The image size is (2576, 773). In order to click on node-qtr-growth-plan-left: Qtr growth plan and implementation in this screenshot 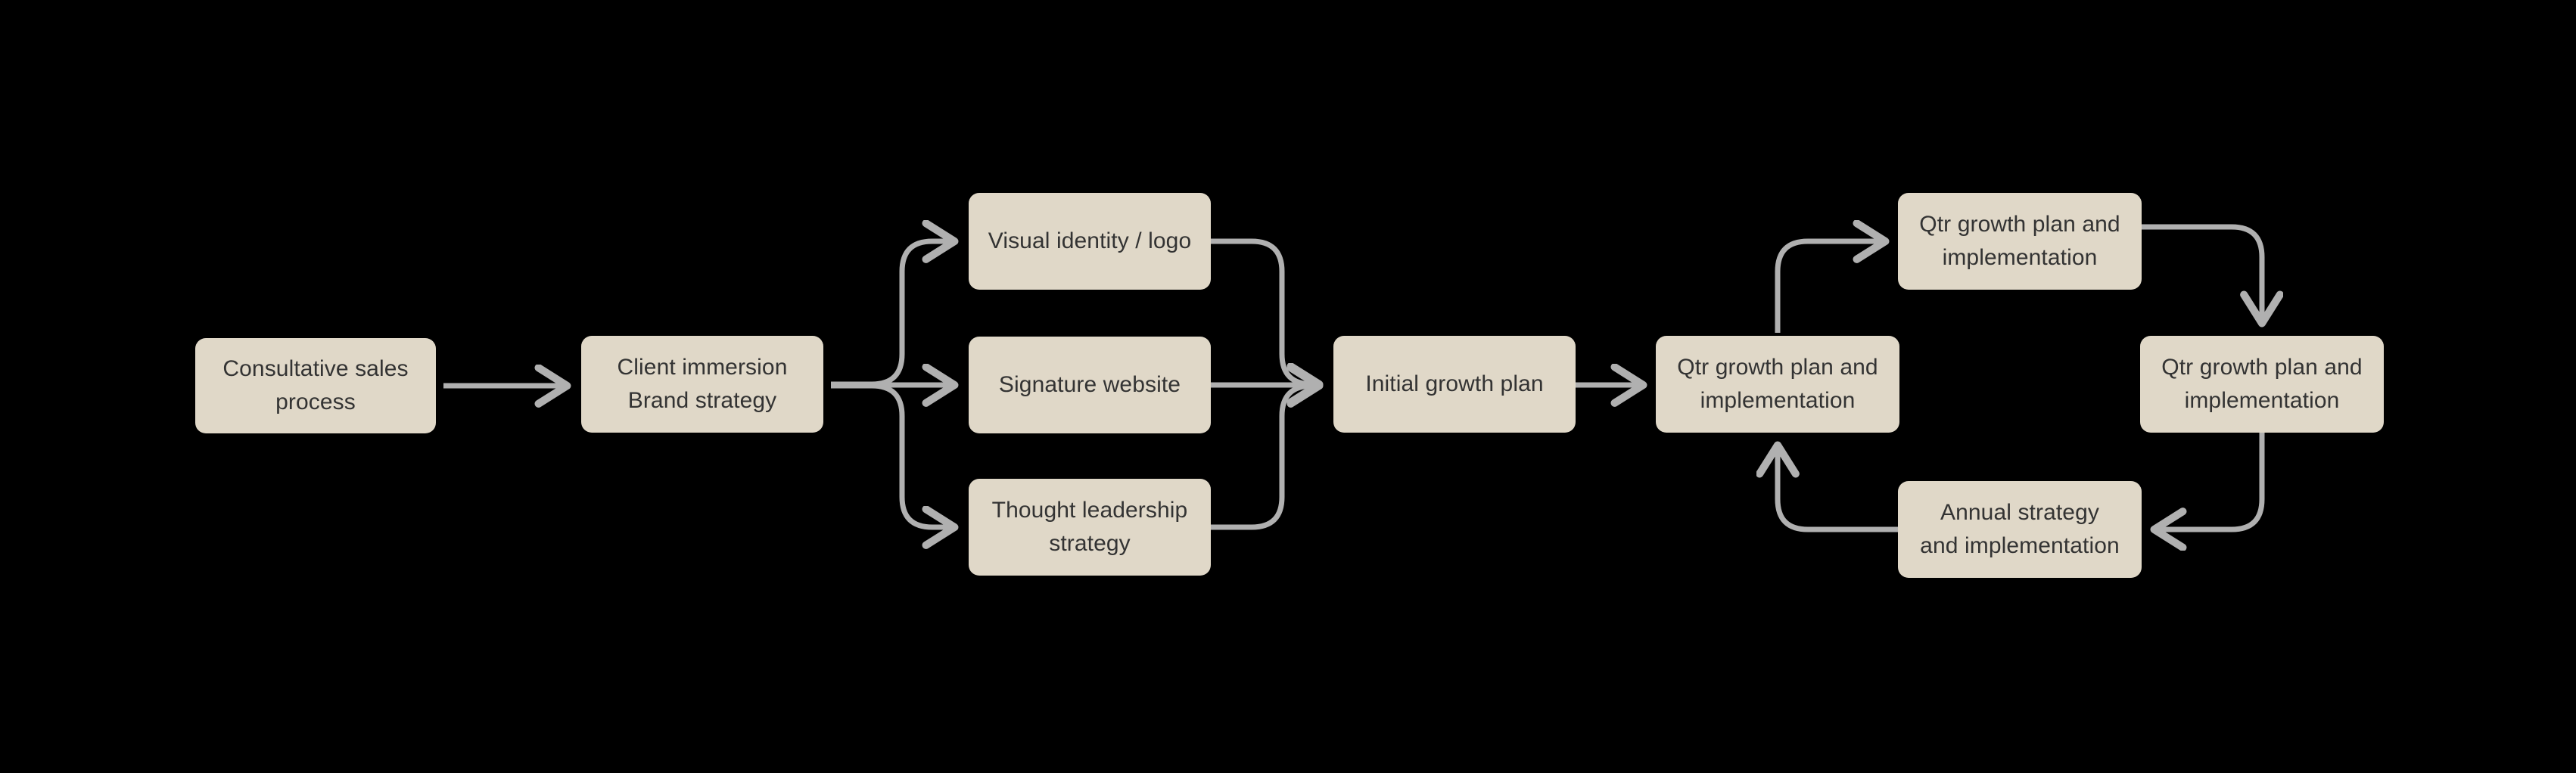, I will do `click(1778, 385)`.